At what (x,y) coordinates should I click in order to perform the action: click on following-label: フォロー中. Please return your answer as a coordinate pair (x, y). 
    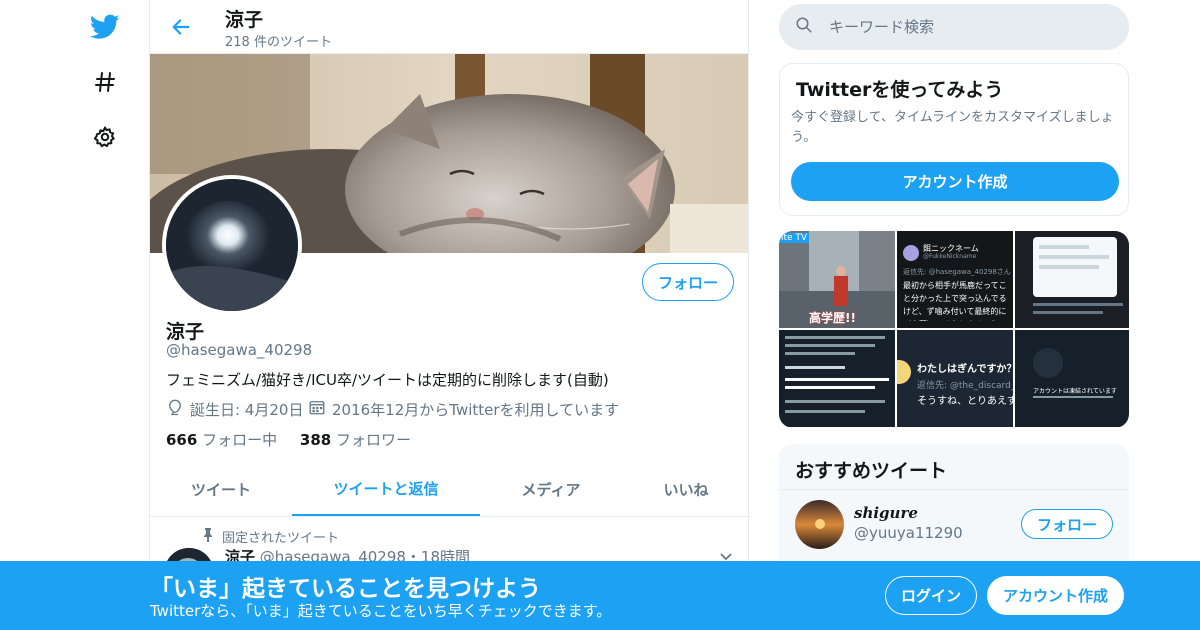
    Looking at the image, I should click on (240, 440).